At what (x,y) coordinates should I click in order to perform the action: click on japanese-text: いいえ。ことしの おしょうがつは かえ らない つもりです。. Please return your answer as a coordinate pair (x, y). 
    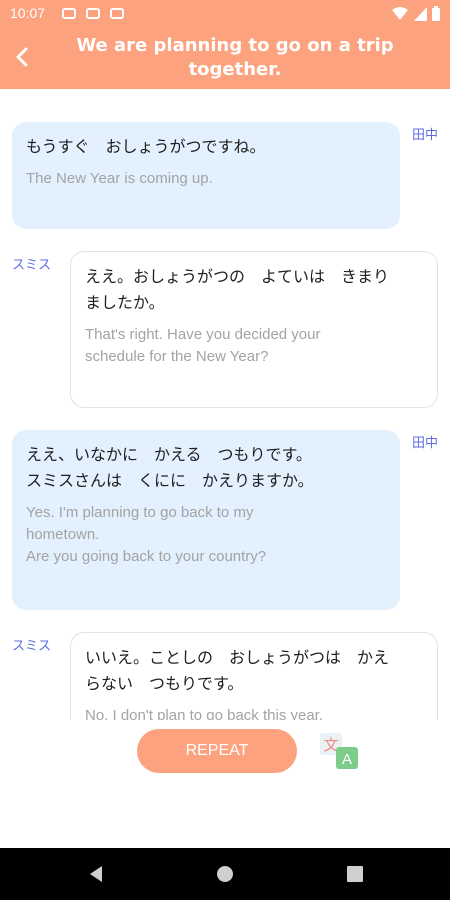
    Looking at the image, I should click on (237, 670).